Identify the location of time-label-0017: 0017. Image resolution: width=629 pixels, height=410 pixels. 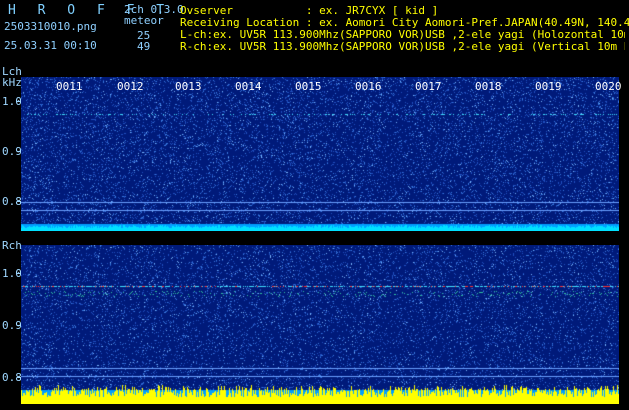
(428, 86).